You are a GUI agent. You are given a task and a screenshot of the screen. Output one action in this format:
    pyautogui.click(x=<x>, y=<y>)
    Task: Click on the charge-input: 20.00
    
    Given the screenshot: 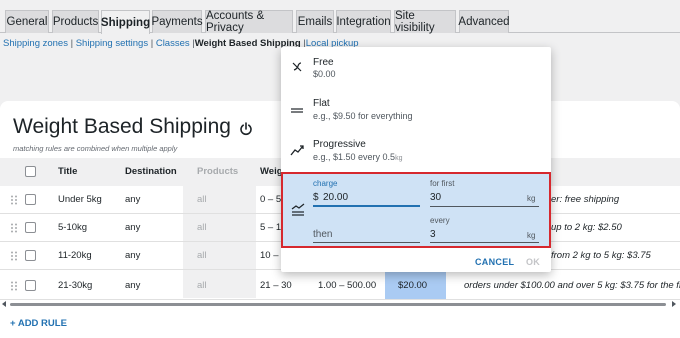 What is the action you would take?
    pyautogui.click(x=335, y=197)
    